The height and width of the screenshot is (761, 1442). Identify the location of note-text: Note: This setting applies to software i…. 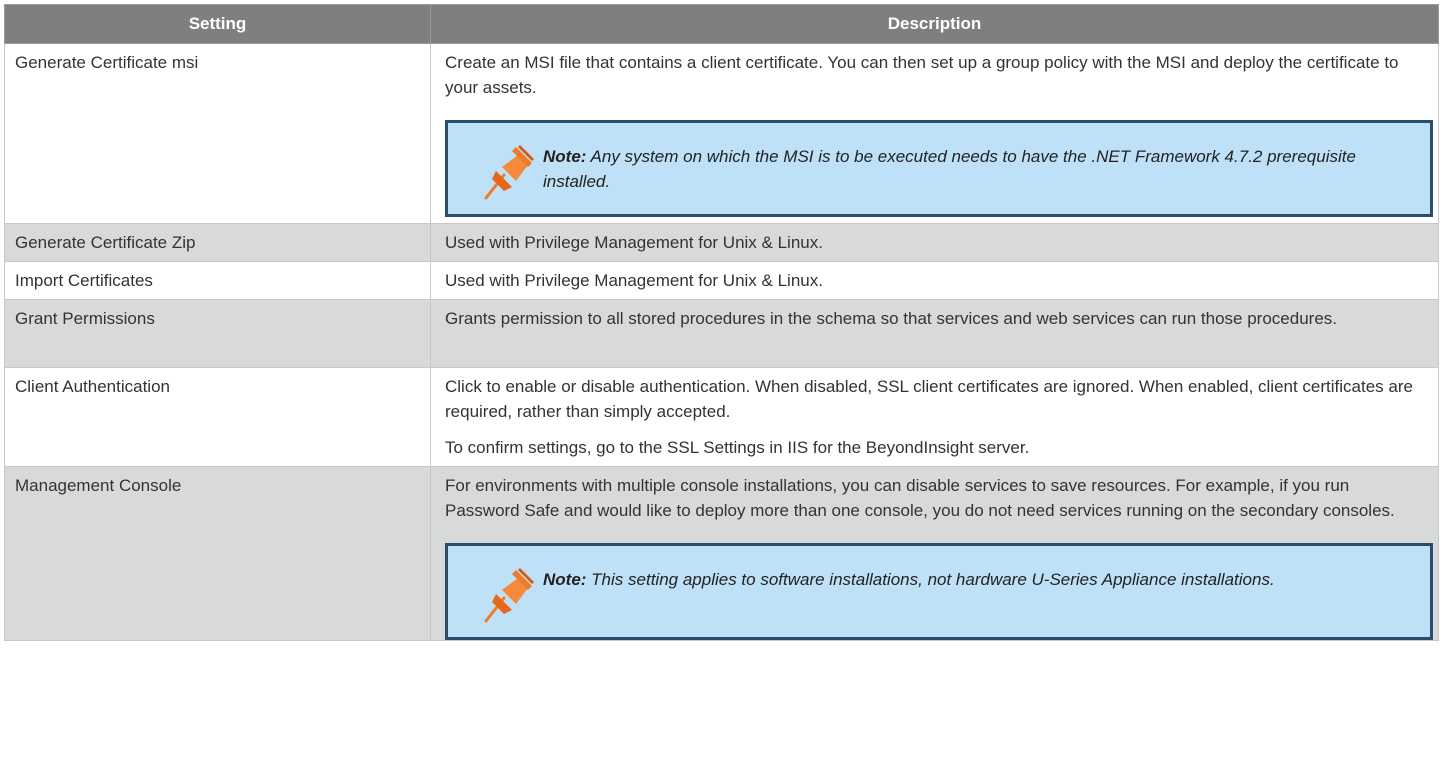
(909, 579).